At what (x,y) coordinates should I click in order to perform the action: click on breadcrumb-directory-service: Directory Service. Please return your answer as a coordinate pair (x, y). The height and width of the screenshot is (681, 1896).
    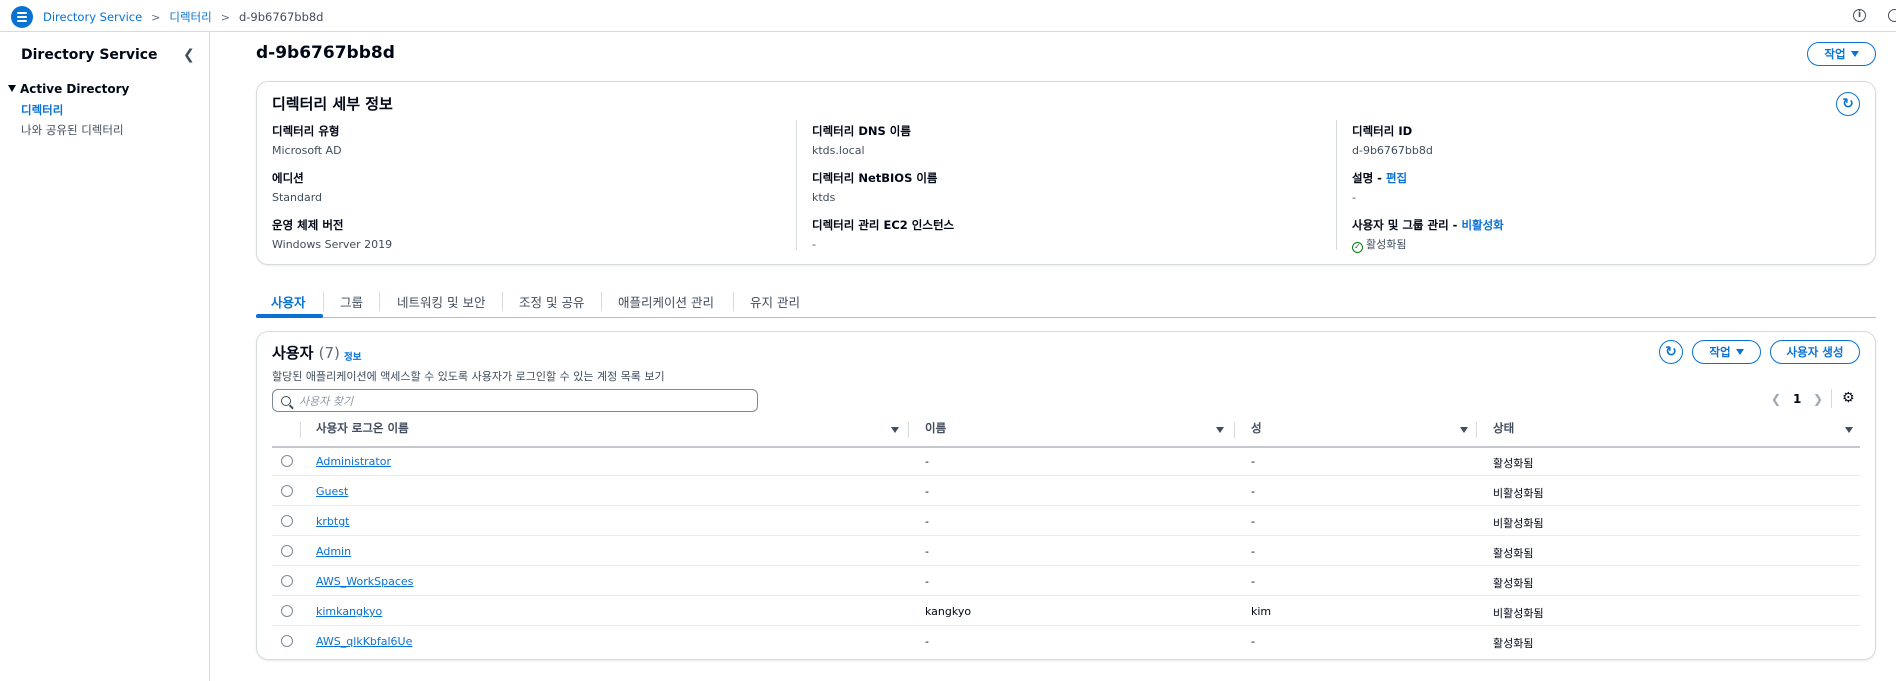
    Looking at the image, I should click on (92, 17).